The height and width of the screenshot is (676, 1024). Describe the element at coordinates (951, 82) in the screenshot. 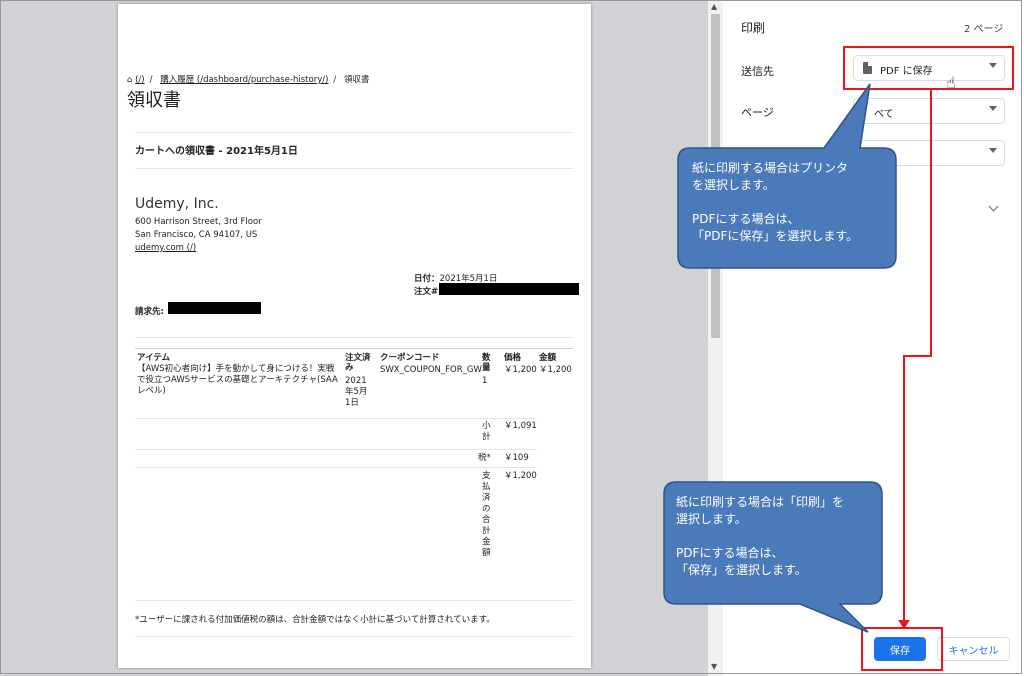

I see `hand-cursor-icon: ☝` at that location.